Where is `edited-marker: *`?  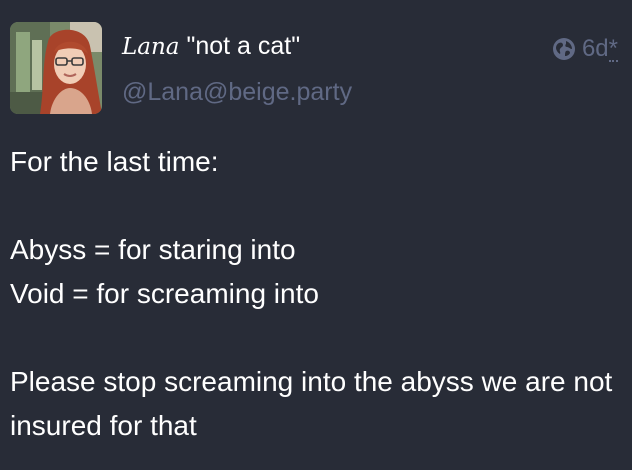 edited-marker: * is located at coordinates (613, 49).